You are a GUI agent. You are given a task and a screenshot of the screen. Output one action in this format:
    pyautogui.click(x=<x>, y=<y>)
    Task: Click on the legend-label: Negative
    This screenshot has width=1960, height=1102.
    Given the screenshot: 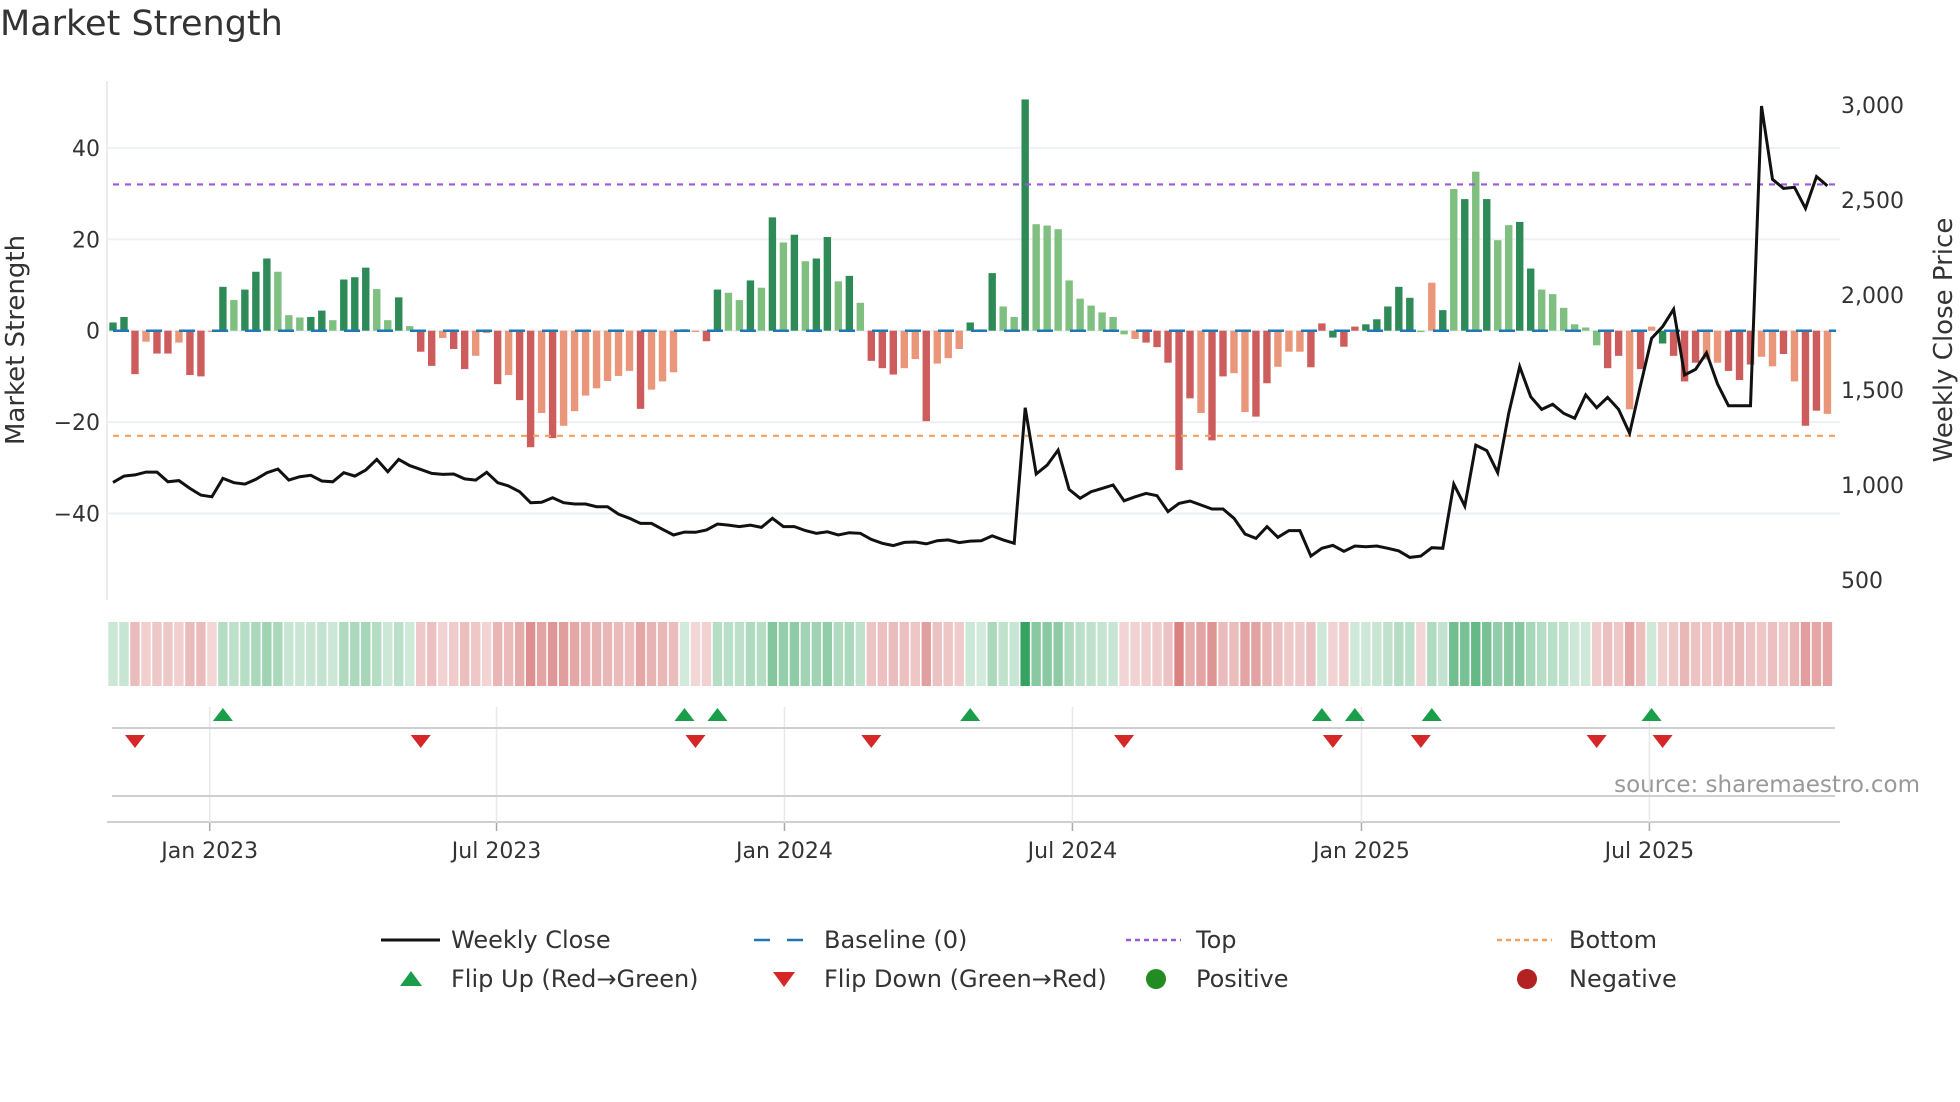 What is the action you would take?
    pyautogui.click(x=1623, y=979)
    